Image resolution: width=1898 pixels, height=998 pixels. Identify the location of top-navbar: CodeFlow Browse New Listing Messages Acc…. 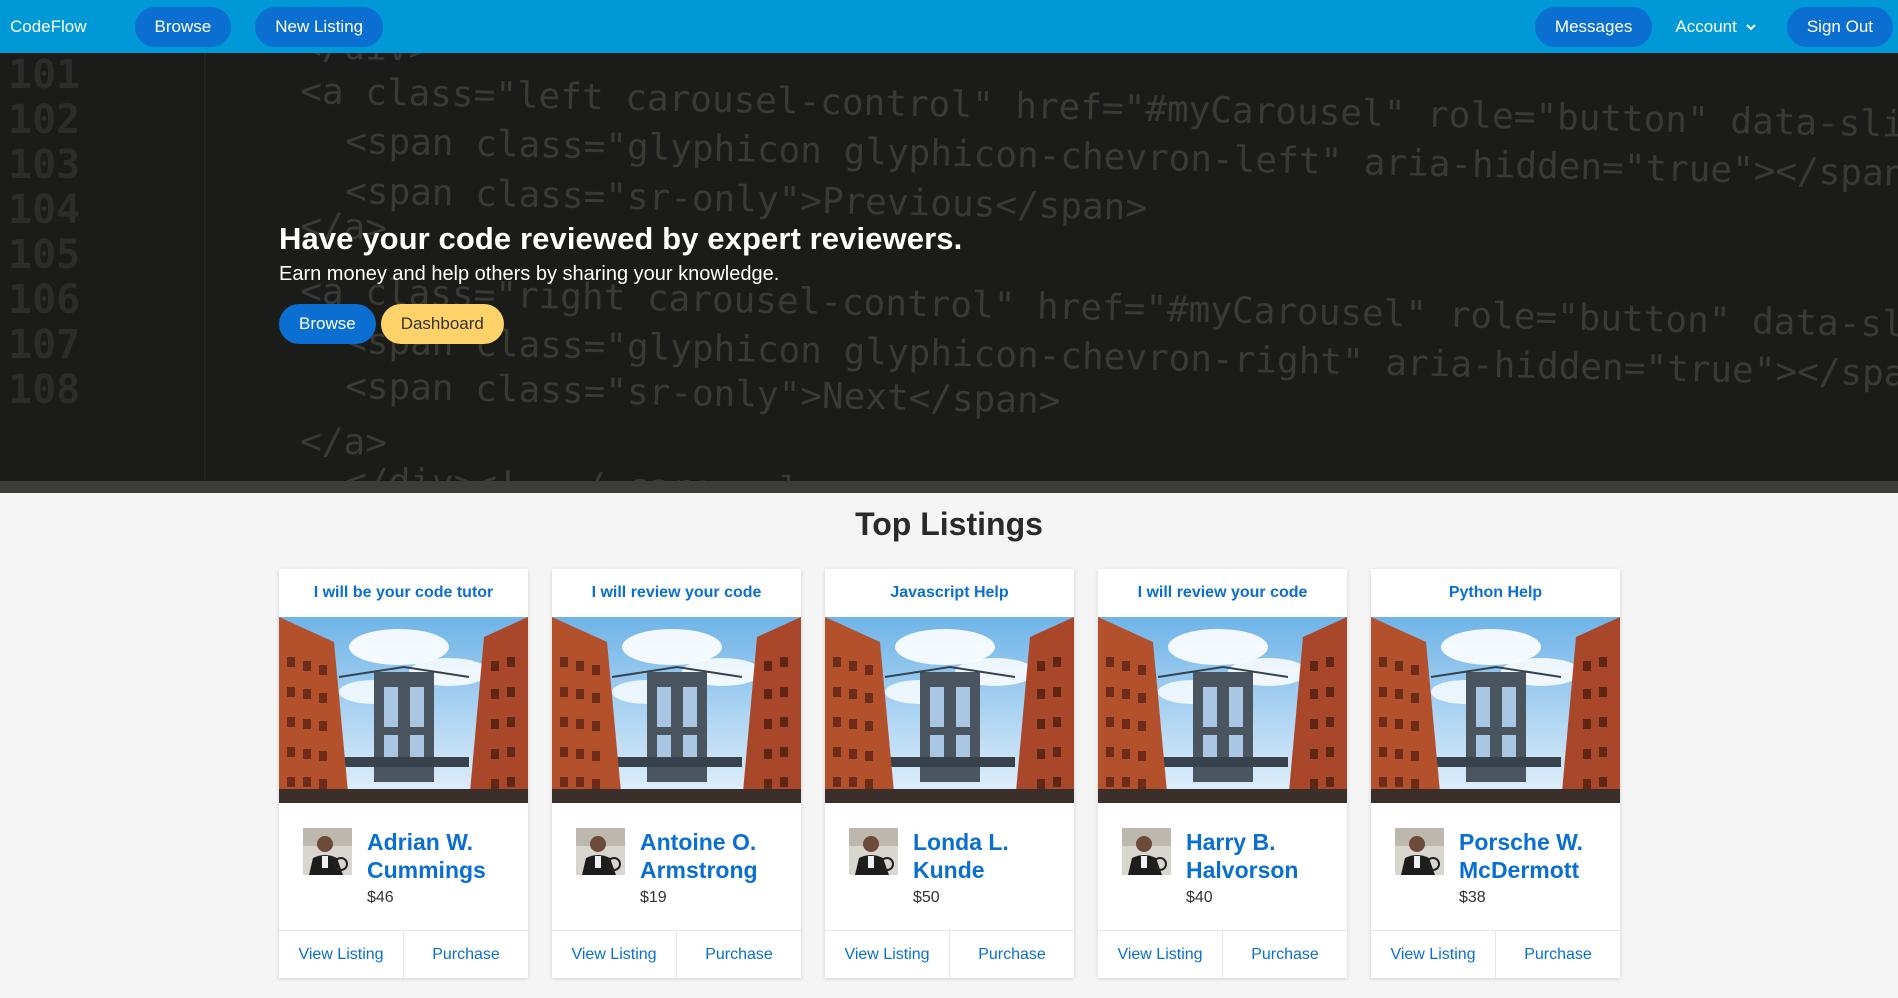
(949, 26).